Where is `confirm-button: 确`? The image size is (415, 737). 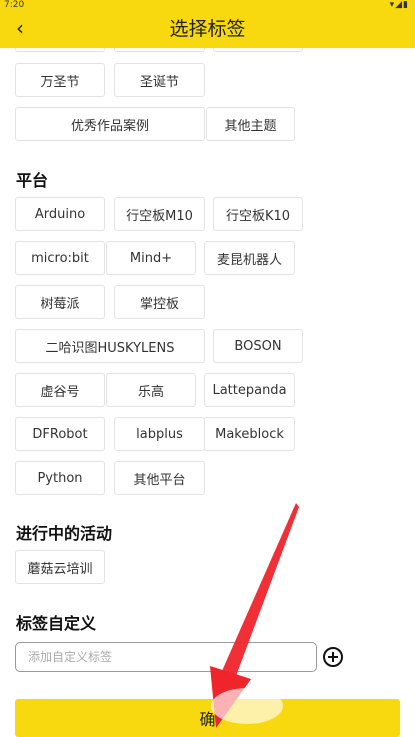 confirm-button: 确 is located at coordinates (207, 718).